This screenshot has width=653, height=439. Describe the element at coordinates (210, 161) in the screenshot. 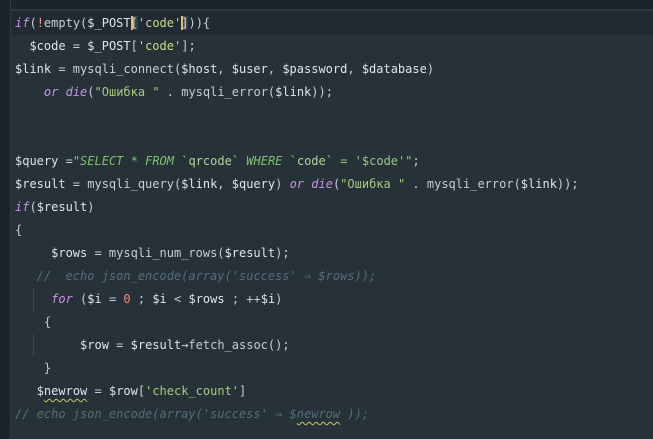

I see `code-token: qrcode` at that location.